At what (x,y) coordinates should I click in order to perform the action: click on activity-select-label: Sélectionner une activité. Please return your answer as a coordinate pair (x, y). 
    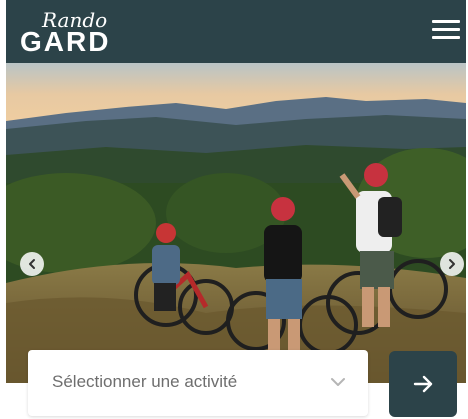
    Looking at the image, I should click on (145, 381).